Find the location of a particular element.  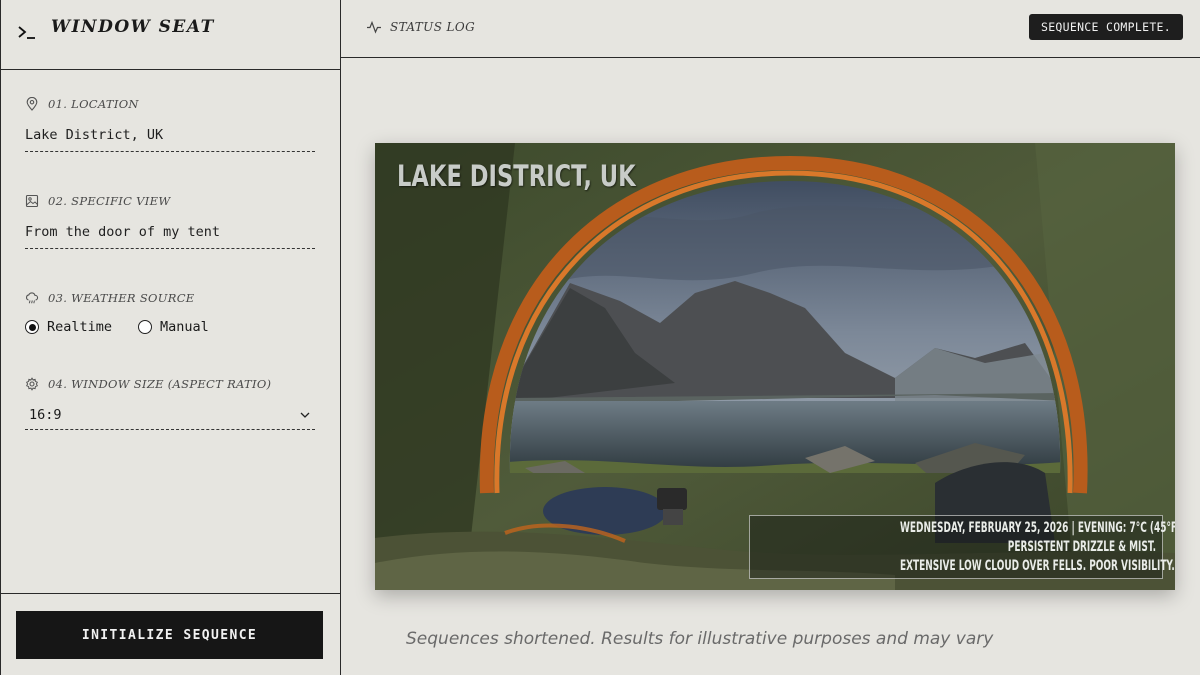

view-label: 02. SPECIFIC VIEW is located at coordinates (109, 201).